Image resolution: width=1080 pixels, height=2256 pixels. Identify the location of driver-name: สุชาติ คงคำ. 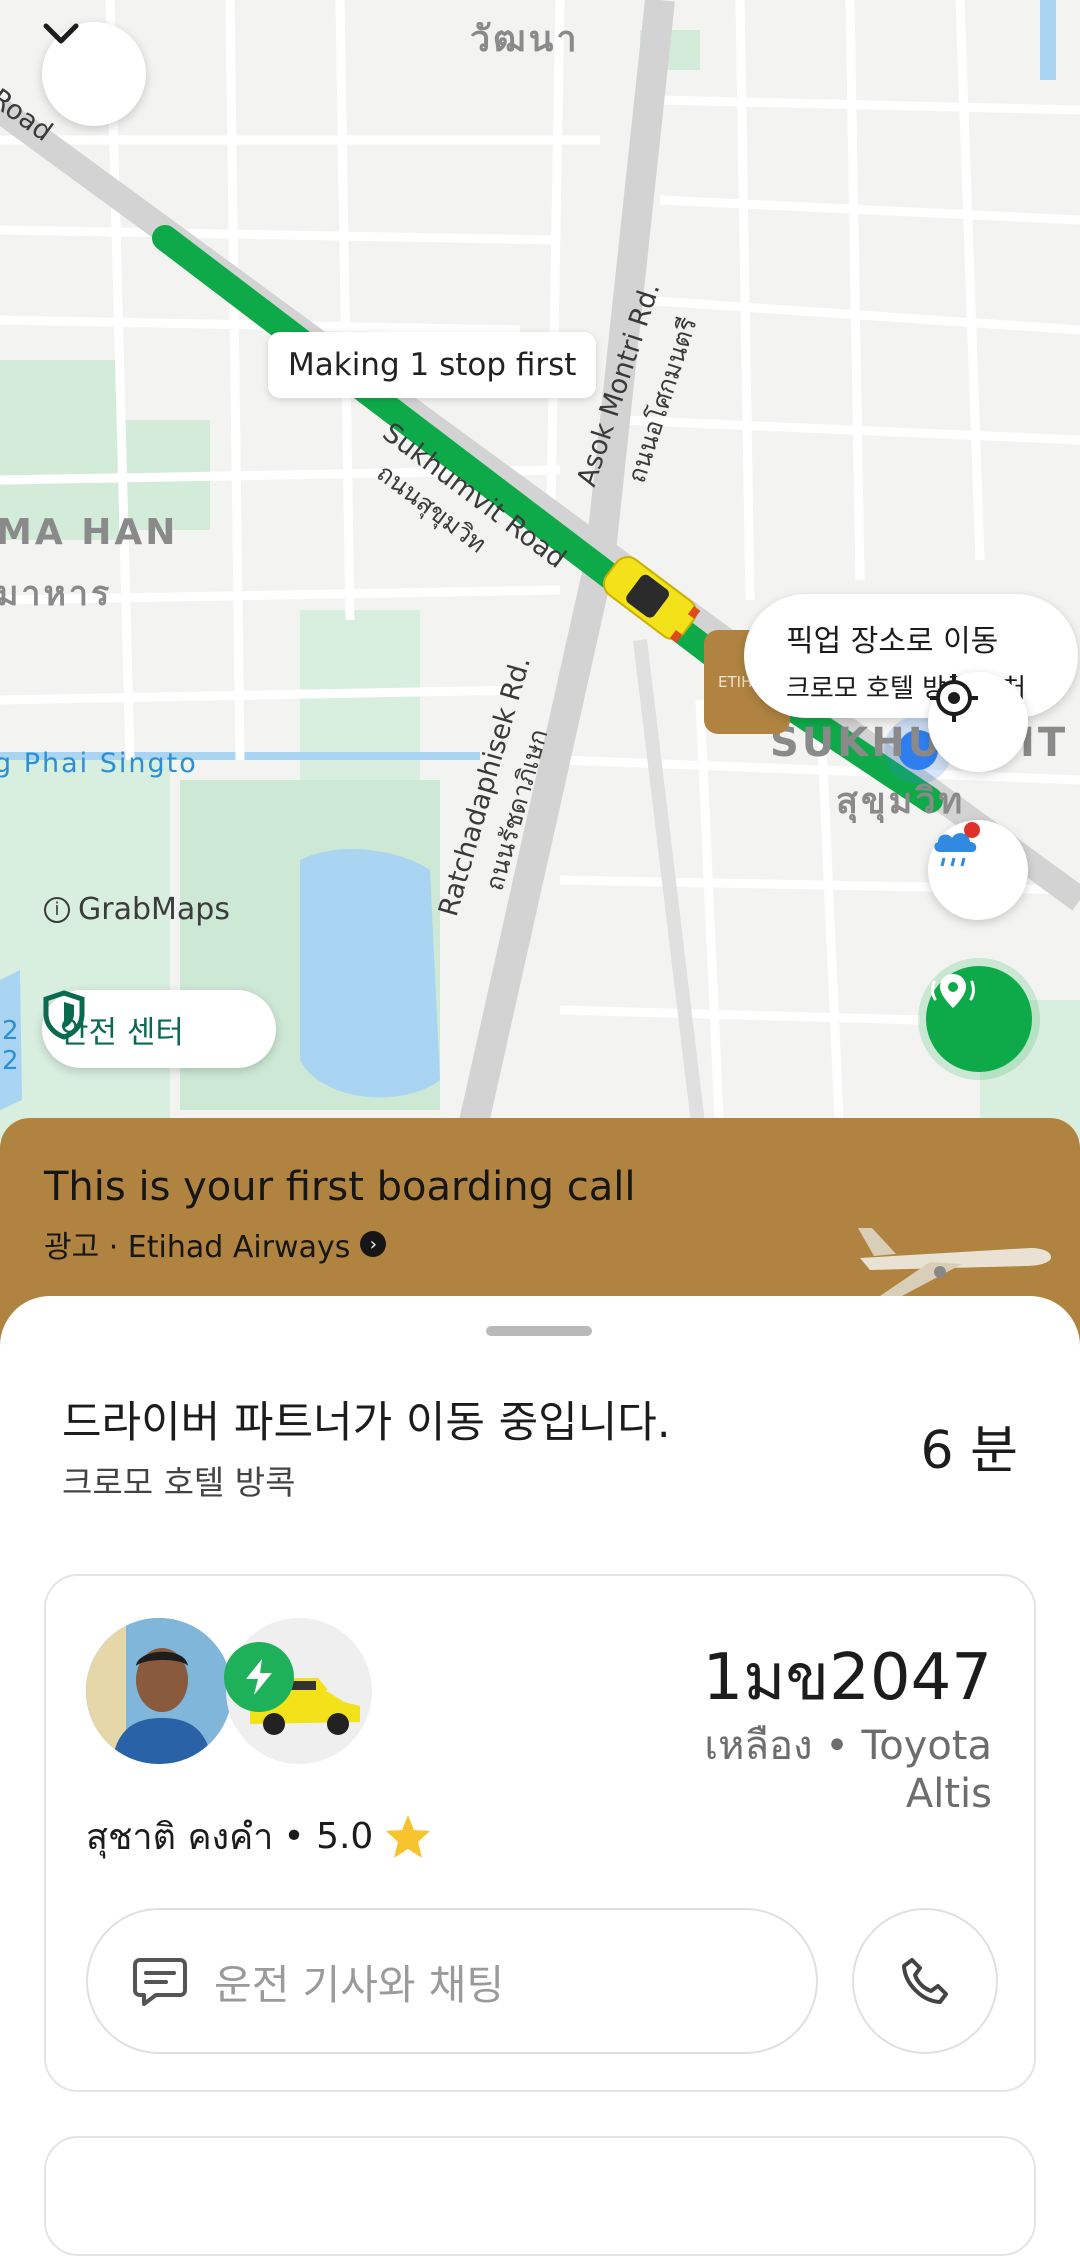
(180, 1837).